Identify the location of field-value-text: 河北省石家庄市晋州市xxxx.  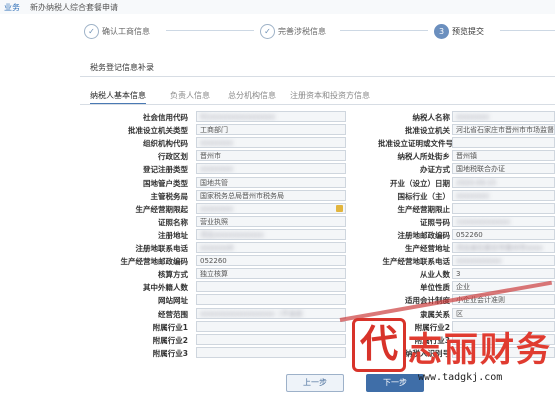
(499, 248).